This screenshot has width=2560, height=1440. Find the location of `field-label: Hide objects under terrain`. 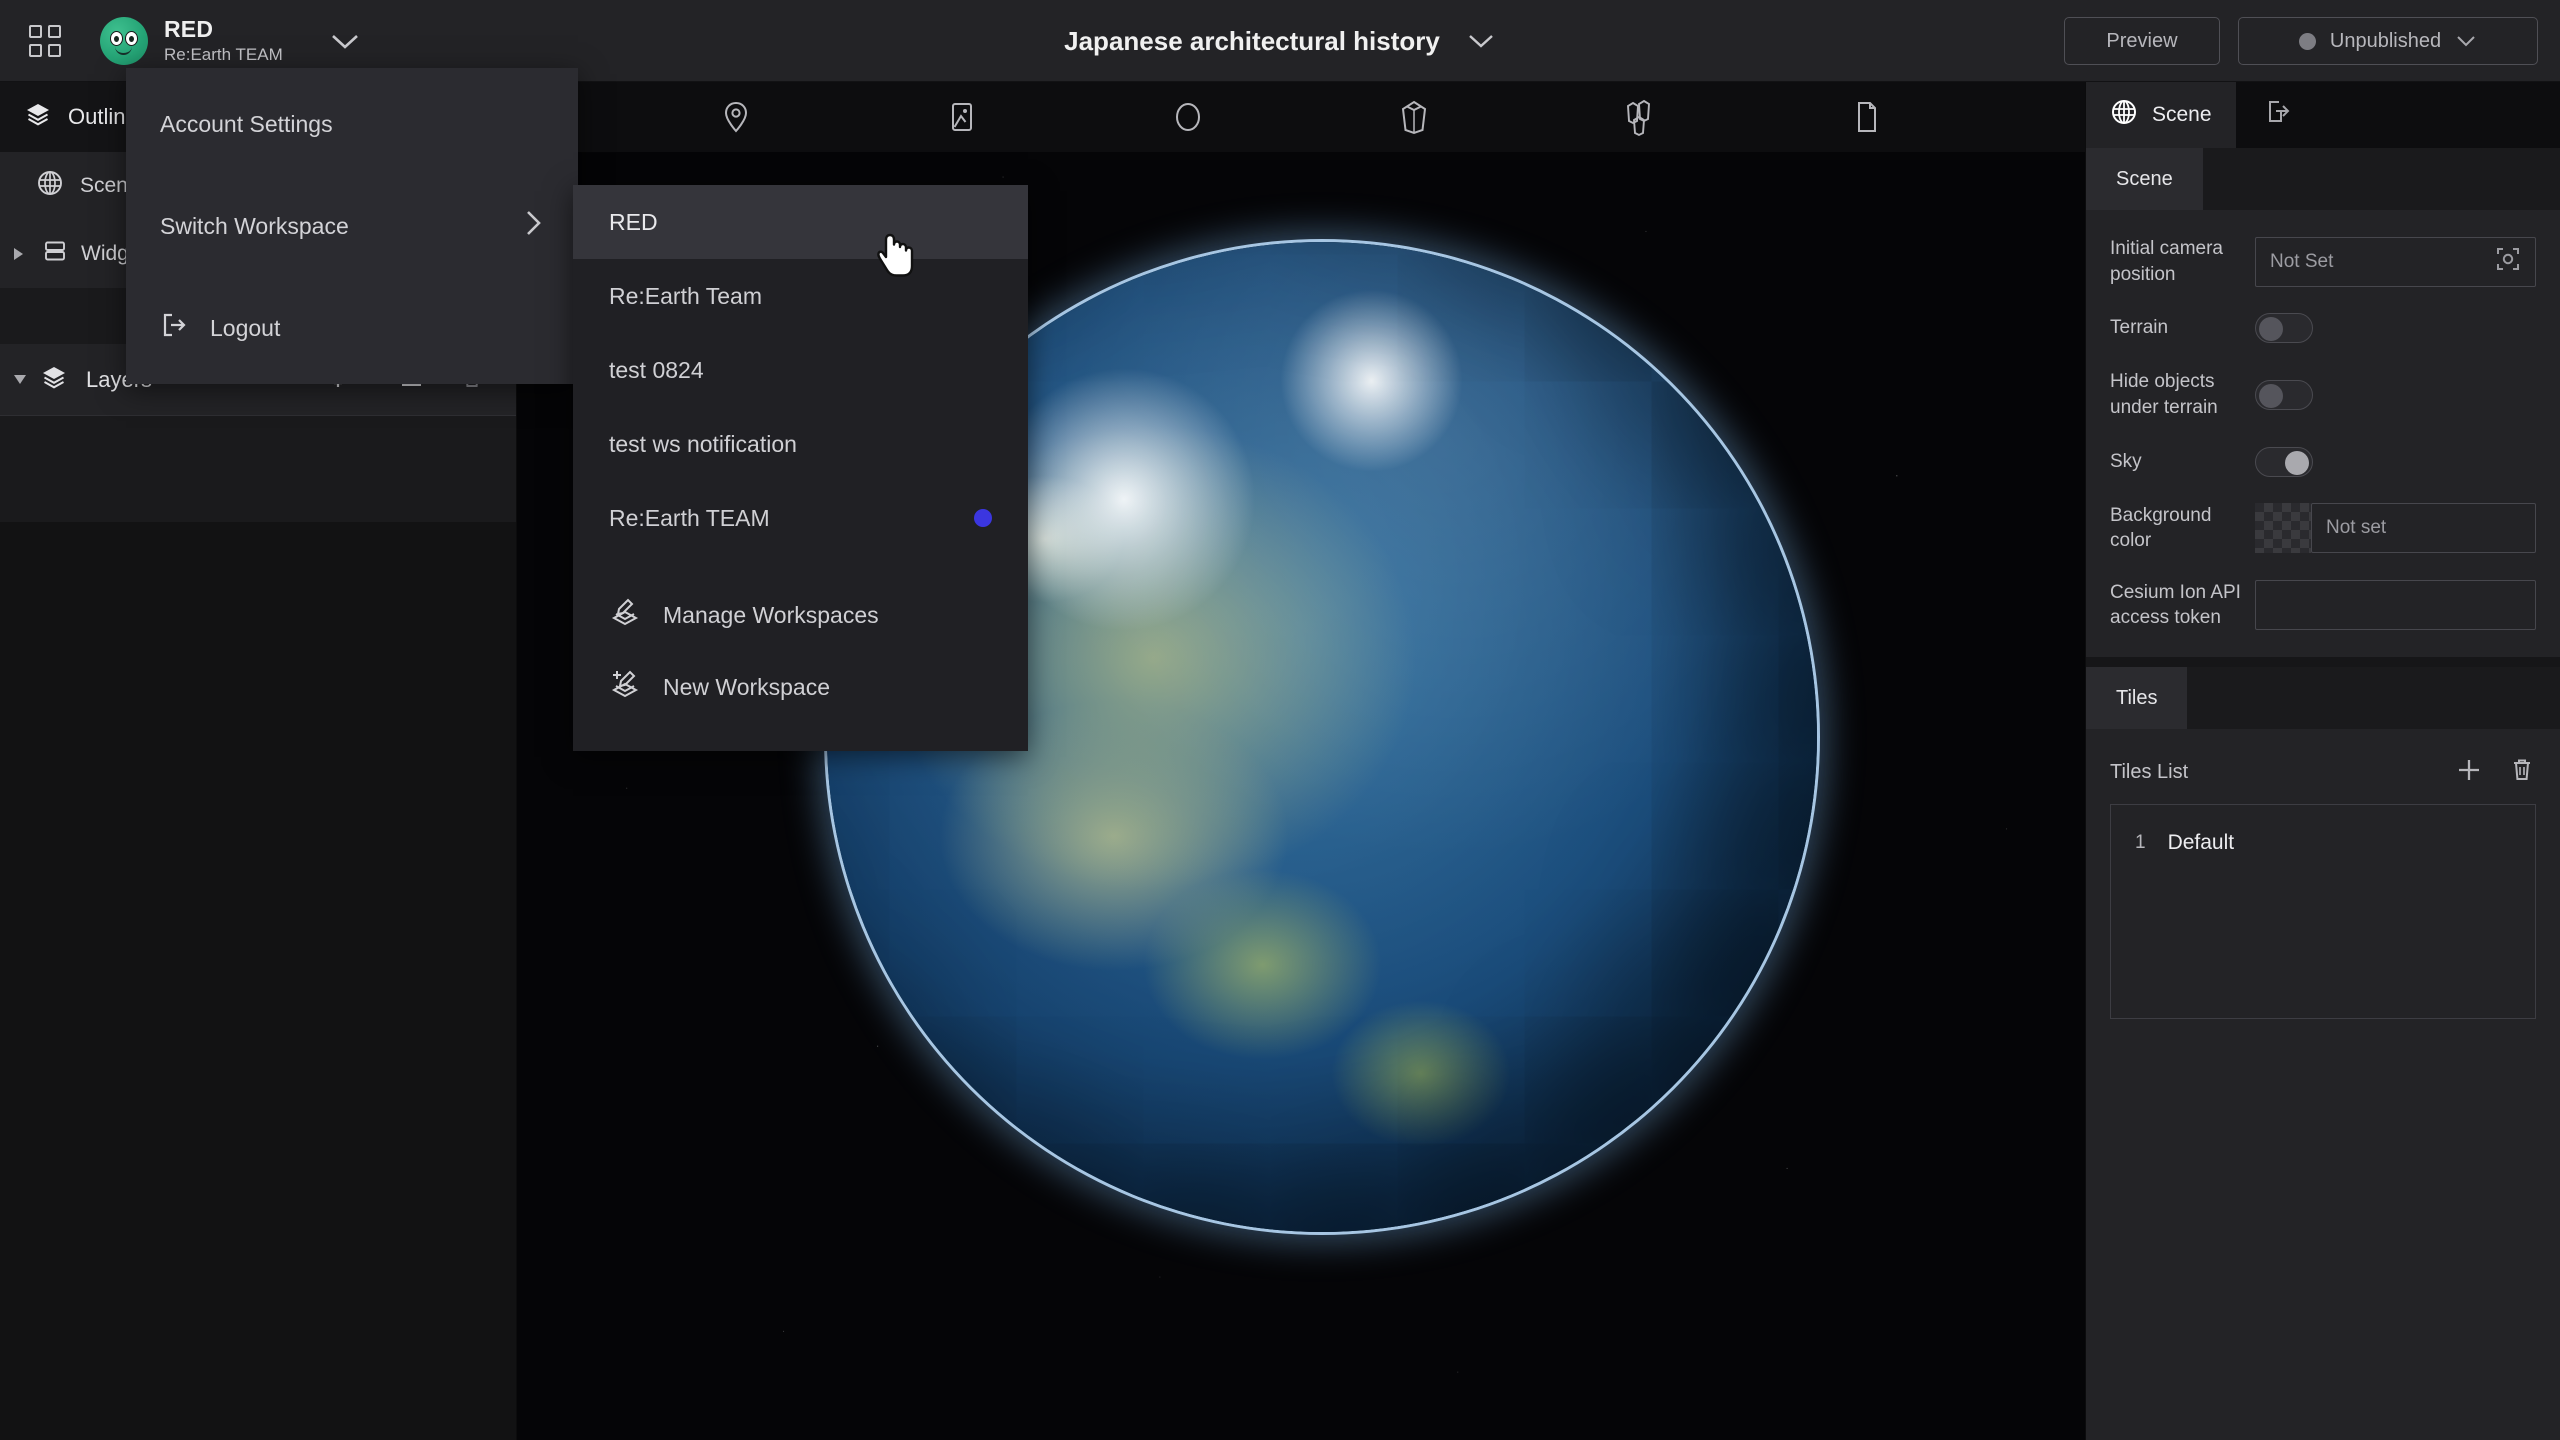

field-label: Hide objects under terrain is located at coordinates (2164, 394).